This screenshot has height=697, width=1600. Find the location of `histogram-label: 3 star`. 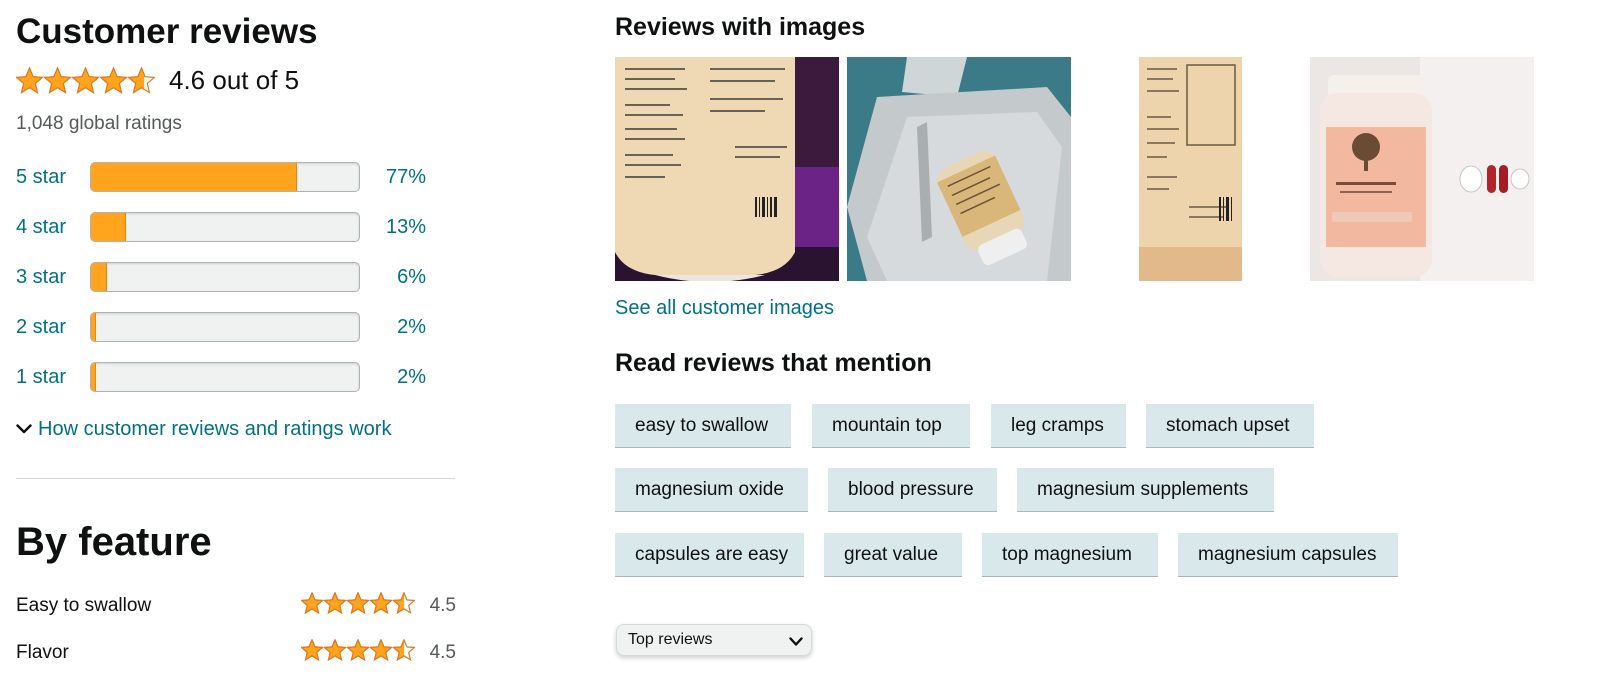

histogram-label: 3 star is located at coordinates (41, 277).